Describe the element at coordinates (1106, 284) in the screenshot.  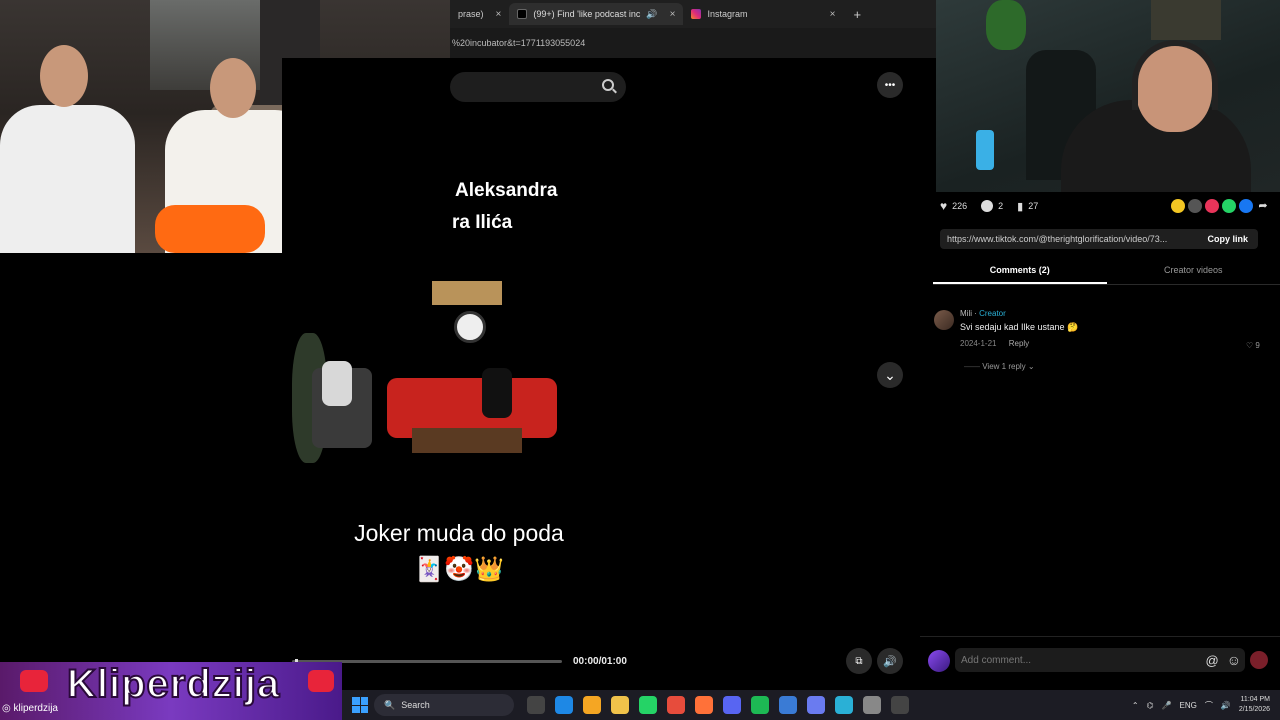
I see `divider` at that location.